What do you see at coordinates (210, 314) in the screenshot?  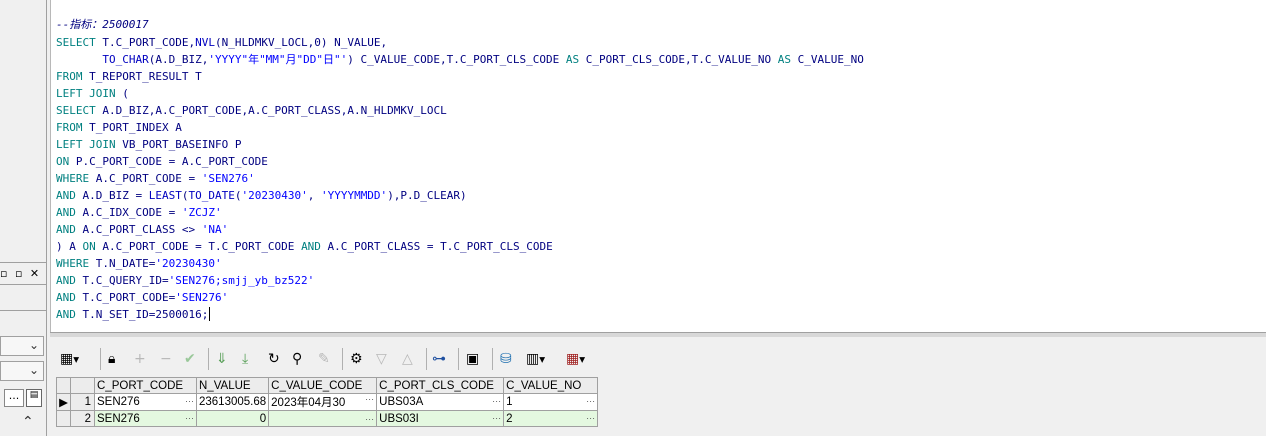 I see `text-caret` at bounding box center [210, 314].